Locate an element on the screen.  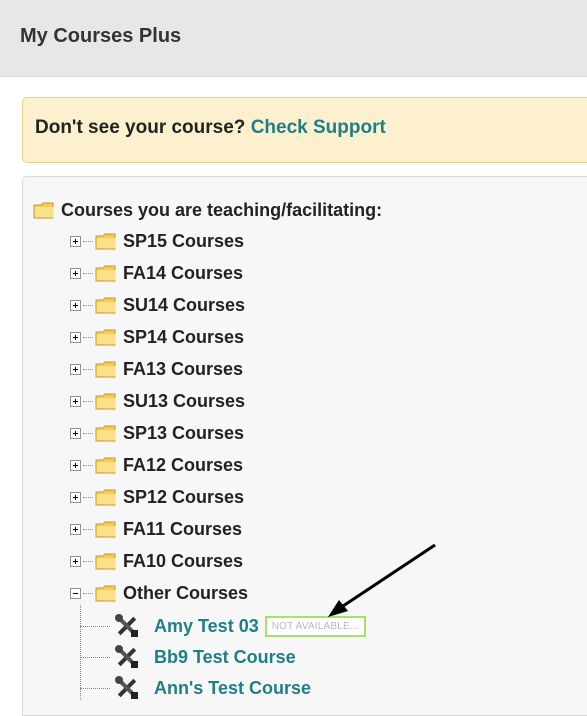
folder-label: SU13 Courses is located at coordinates (184, 401).